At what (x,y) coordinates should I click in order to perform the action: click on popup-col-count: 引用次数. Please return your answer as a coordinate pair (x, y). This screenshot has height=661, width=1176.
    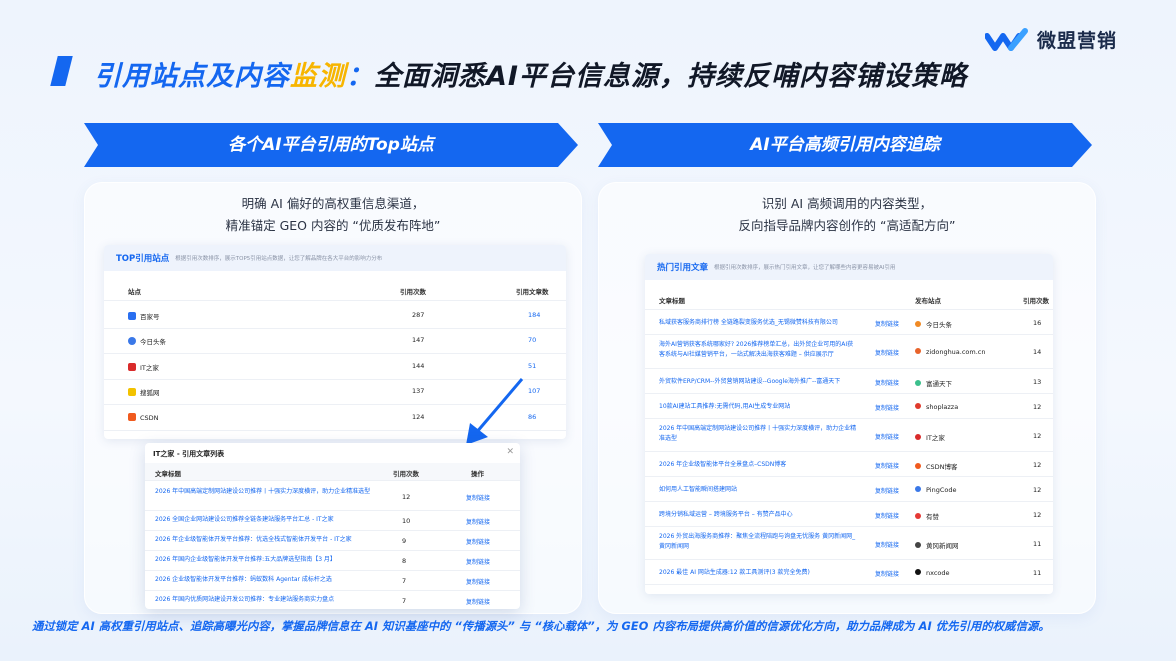
    Looking at the image, I should click on (406, 474).